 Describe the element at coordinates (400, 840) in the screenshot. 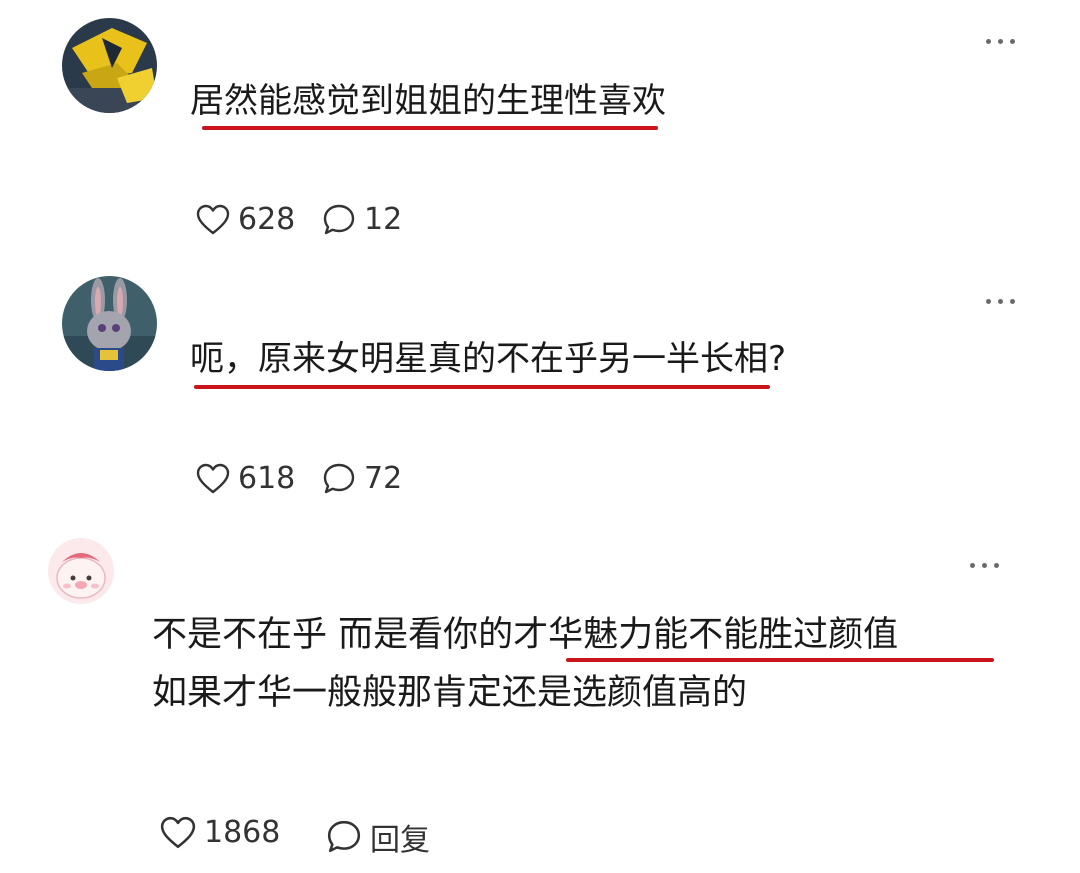

I see `reply-label: 回复` at that location.